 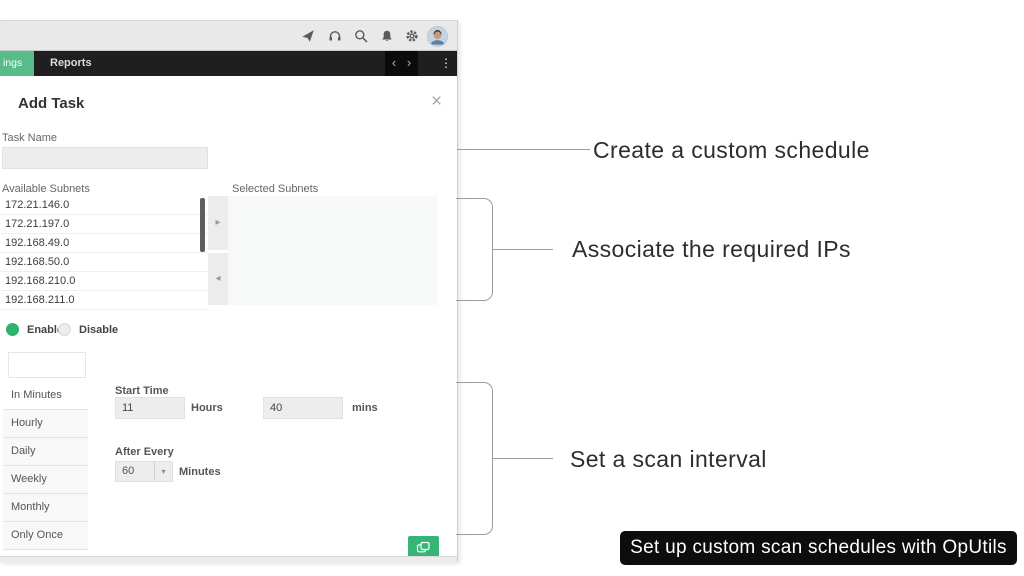 I want to click on schedule-option-hourly: Hourly, so click(x=45, y=424).